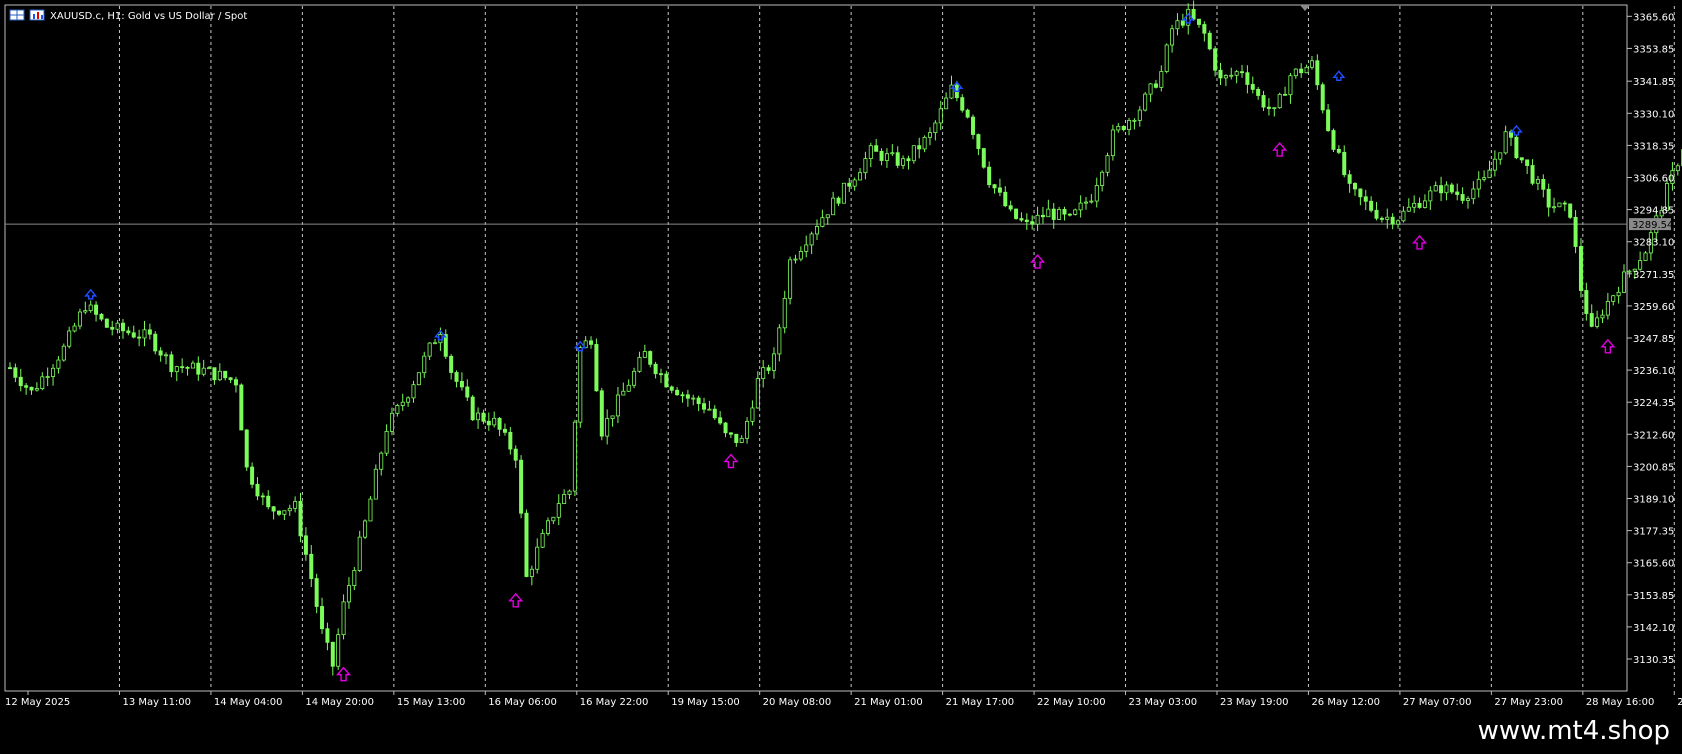 Image resolution: width=1682 pixels, height=754 pixels. Describe the element at coordinates (17, 15) in the screenshot. I see `bars-view-icon` at that location.